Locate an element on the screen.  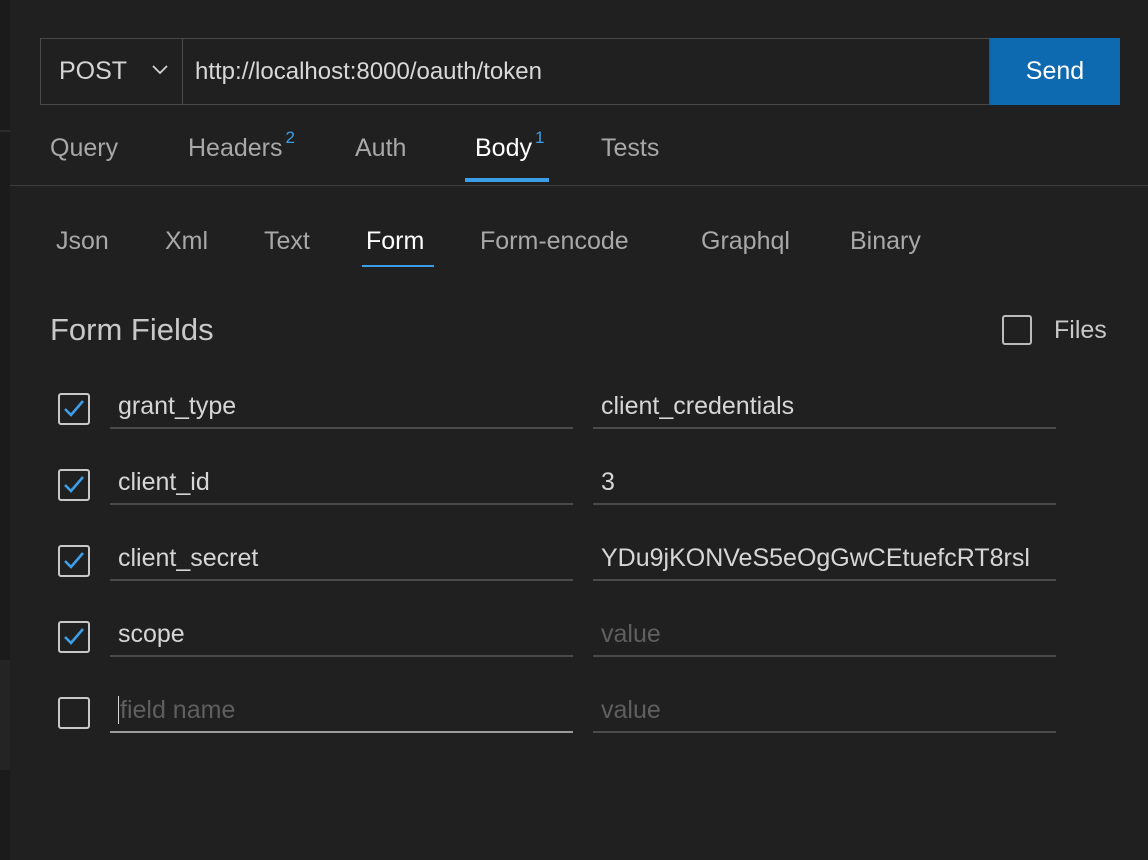
method-select: POST is located at coordinates (111, 71).